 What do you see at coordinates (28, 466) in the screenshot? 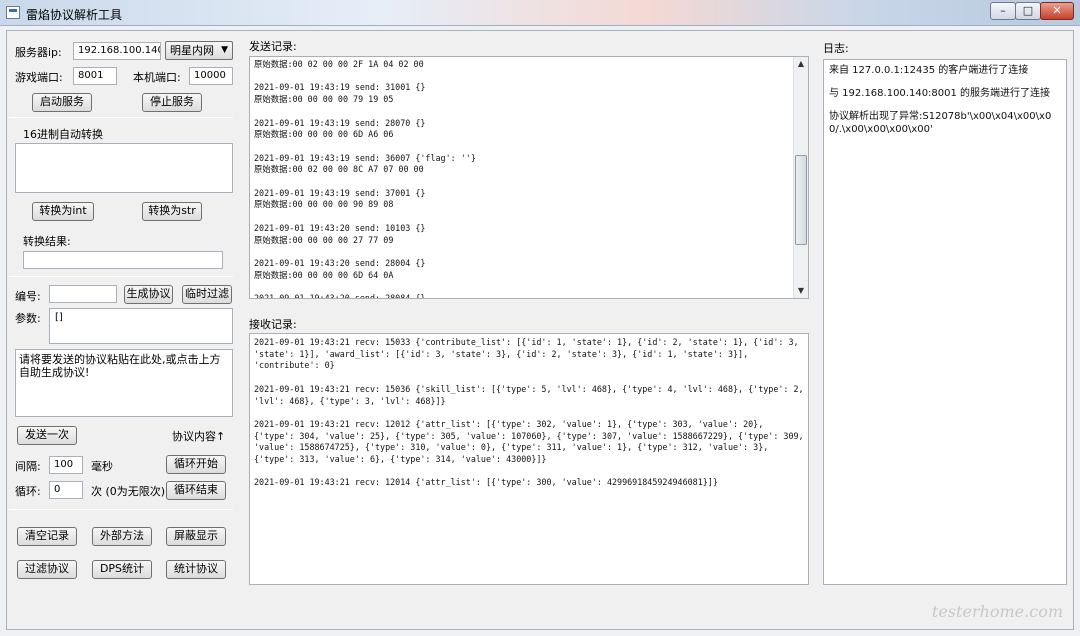
I see `interval-label: 间隔:` at bounding box center [28, 466].